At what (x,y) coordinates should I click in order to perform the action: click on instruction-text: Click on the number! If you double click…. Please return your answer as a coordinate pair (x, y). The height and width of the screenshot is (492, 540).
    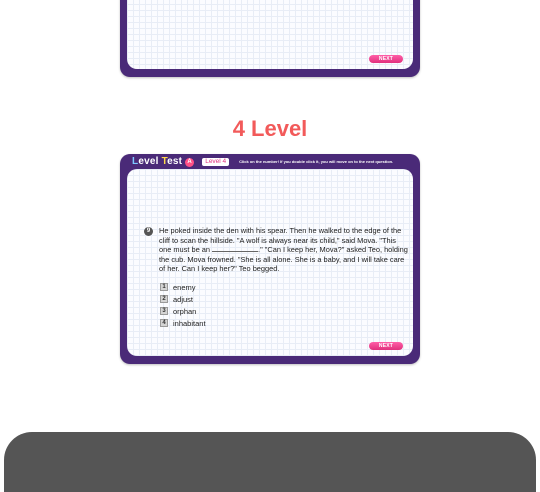
    Looking at the image, I should click on (316, 161).